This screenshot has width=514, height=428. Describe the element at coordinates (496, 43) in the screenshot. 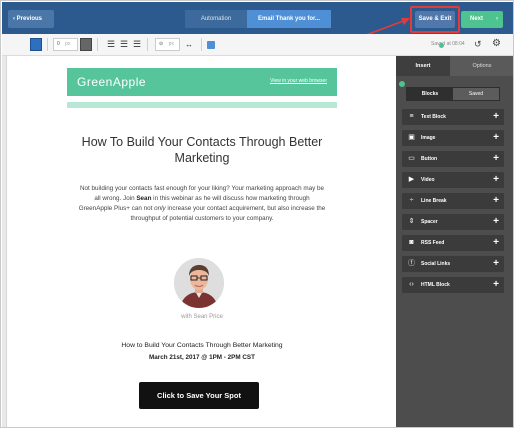

I see `settings-gear-icon: ⚙` at that location.